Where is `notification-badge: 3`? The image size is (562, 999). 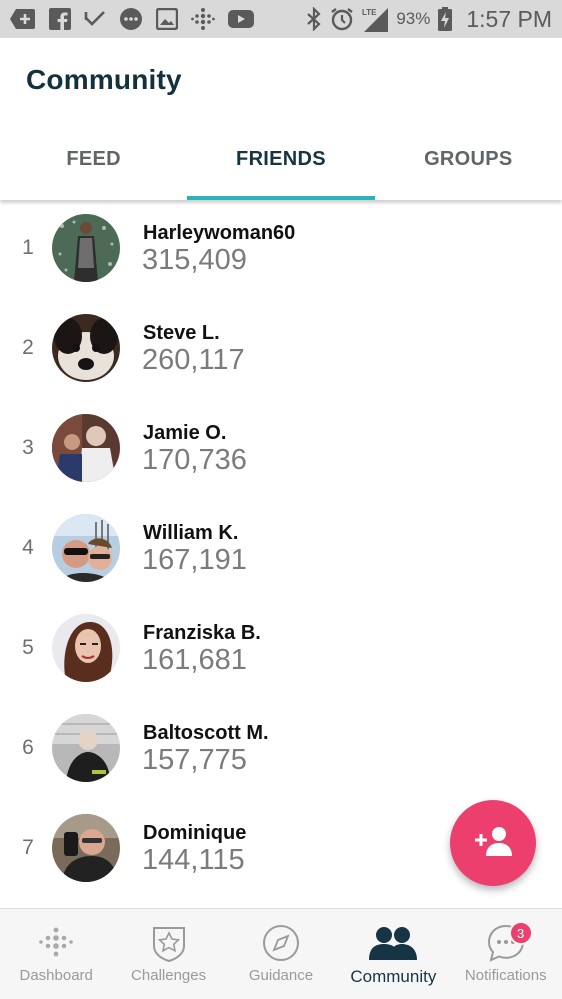
notification-badge: 3 is located at coordinates (520, 933).